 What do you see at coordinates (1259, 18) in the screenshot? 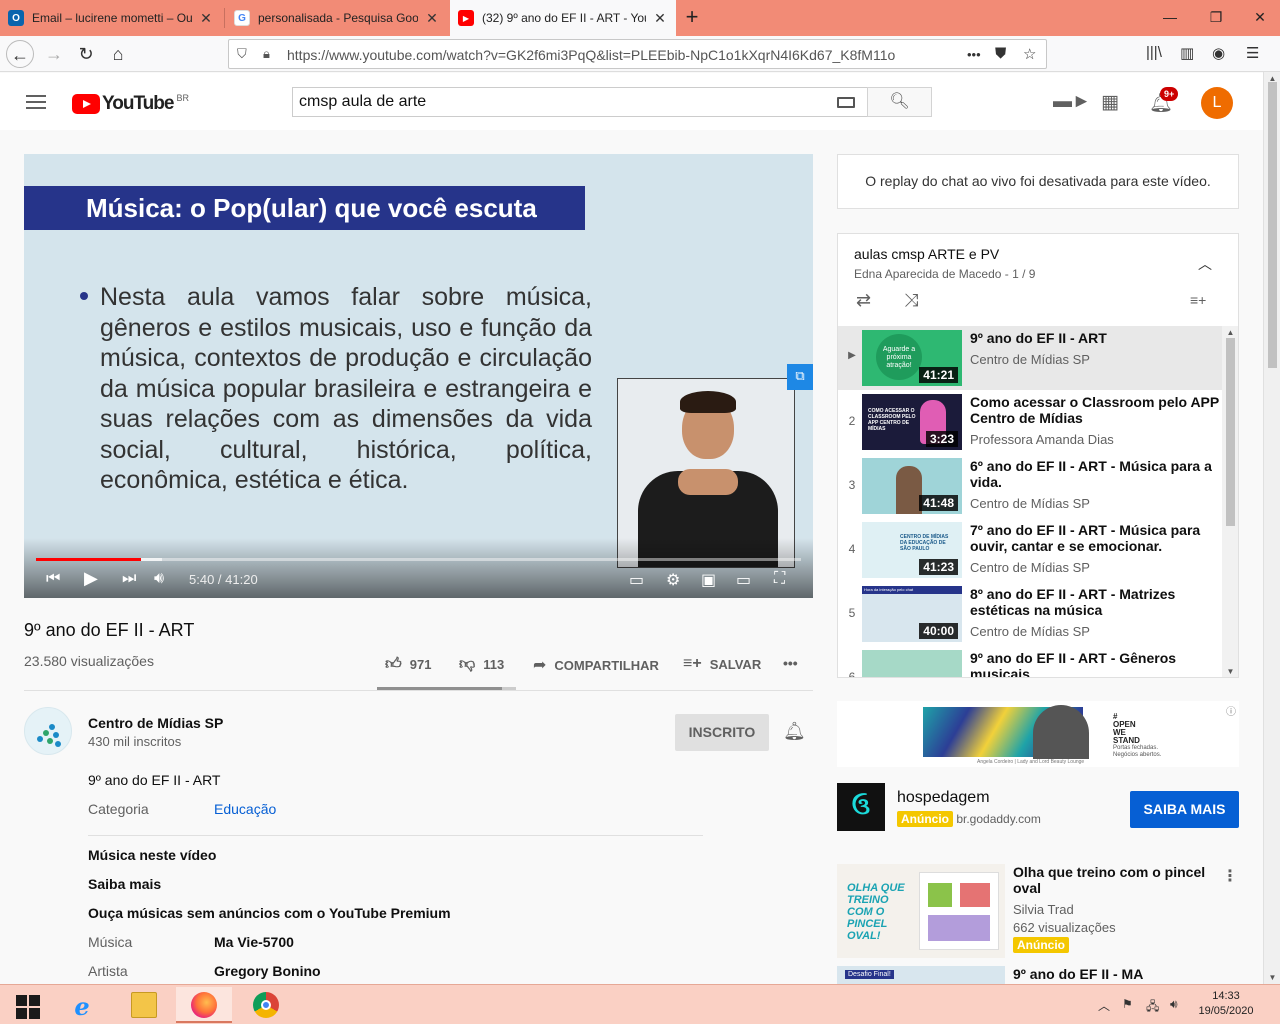
I see `close-window-button: ✕` at bounding box center [1259, 18].